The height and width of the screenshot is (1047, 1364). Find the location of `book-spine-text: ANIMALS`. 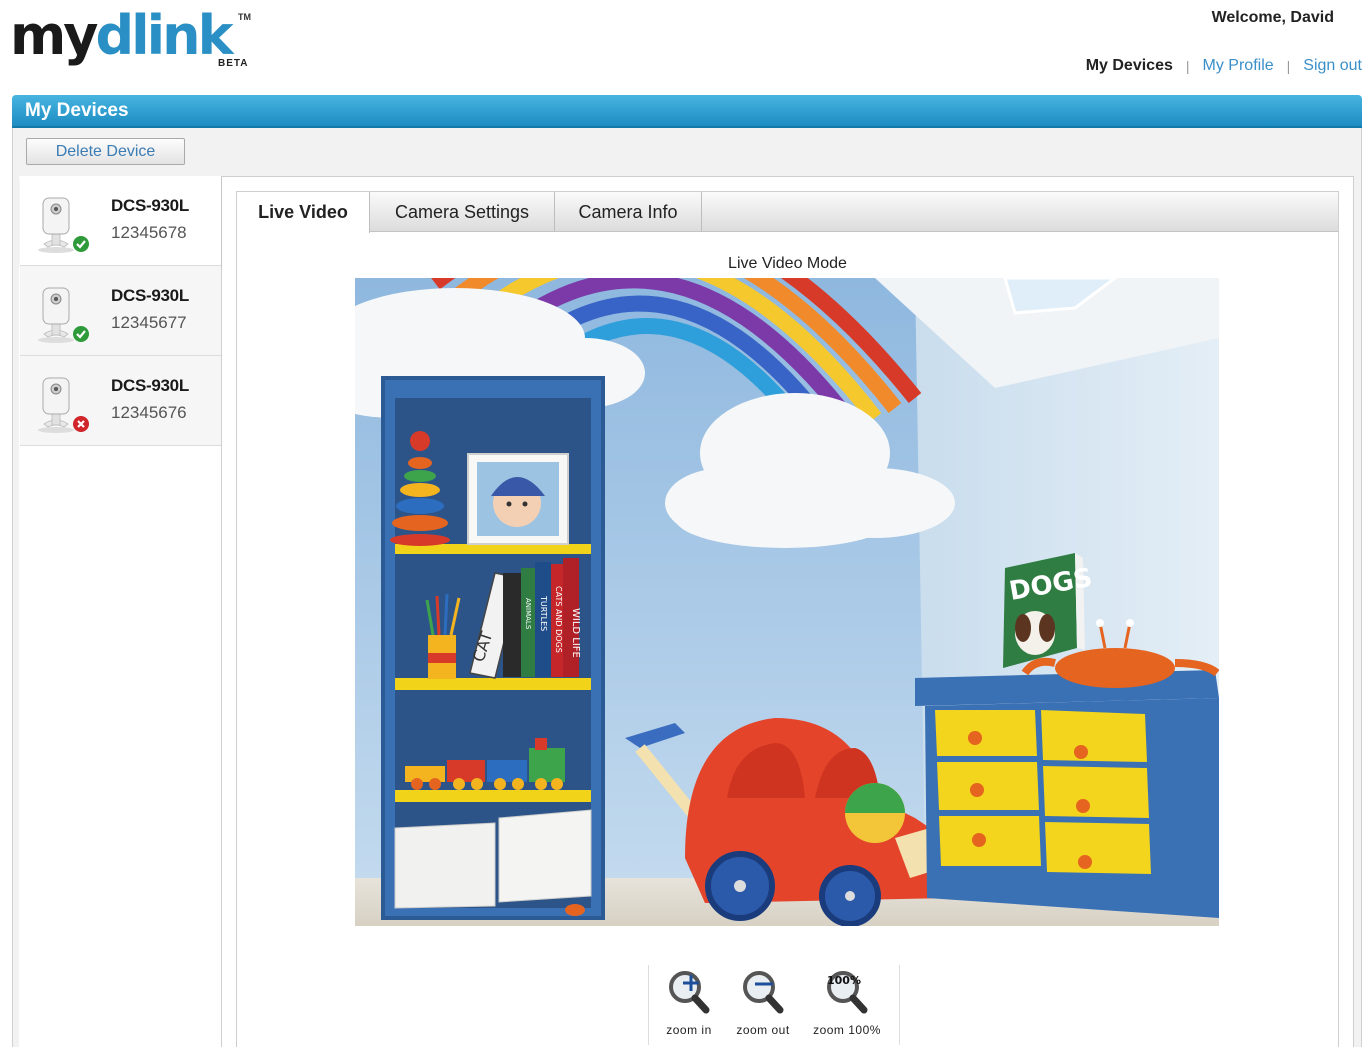

book-spine-text: ANIMALS is located at coordinates (528, 614).